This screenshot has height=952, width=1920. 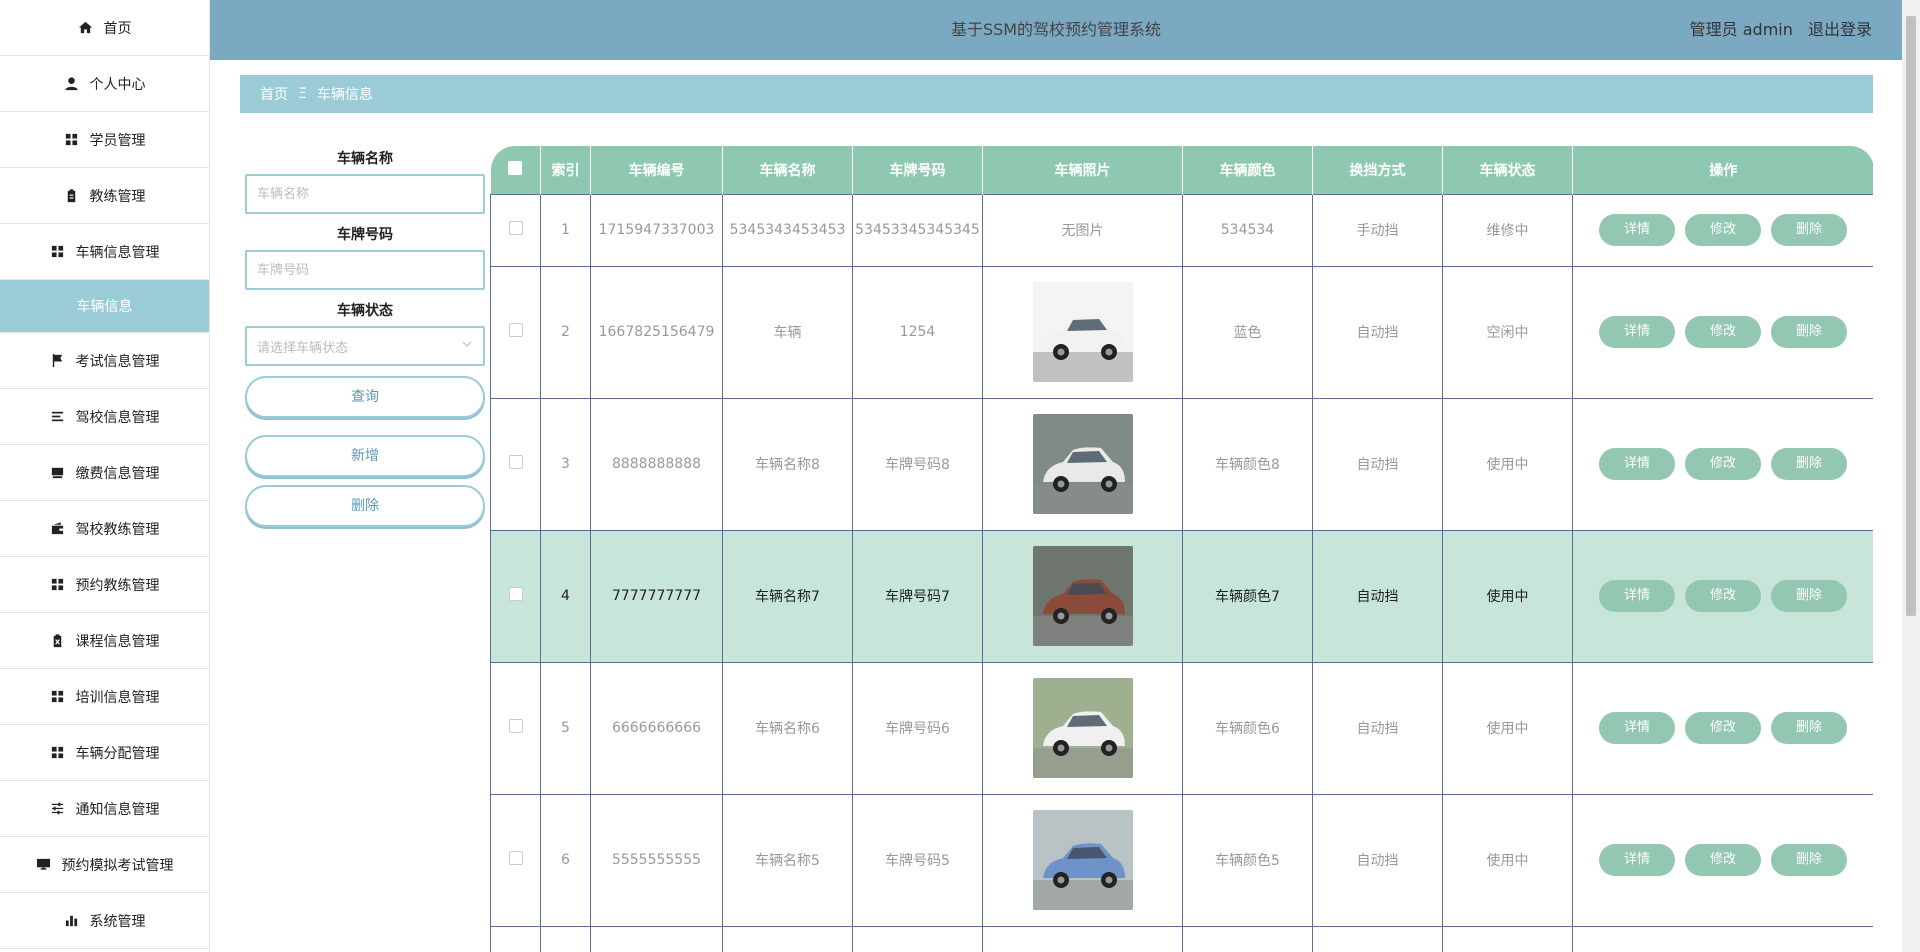 I want to click on sidebar-item-8: 缴费信息管理, so click(x=104, y=473).